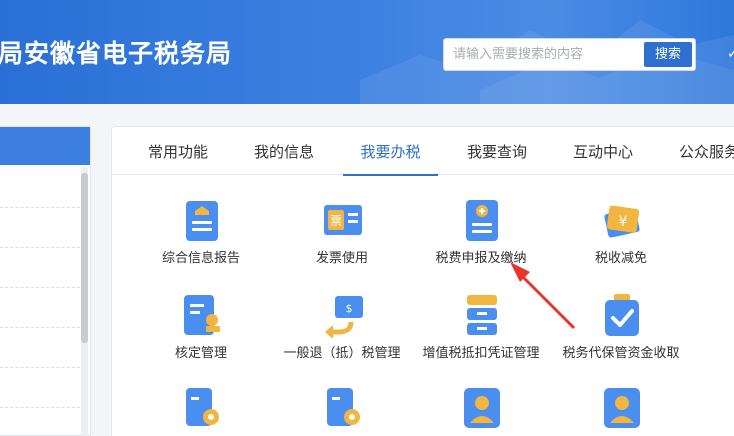 Image resolution: width=734 pixels, height=436 pixels. What do you see at coordinates (543, 54) in the screenshot?
I see `search-input` at bounding box center [543, 54].